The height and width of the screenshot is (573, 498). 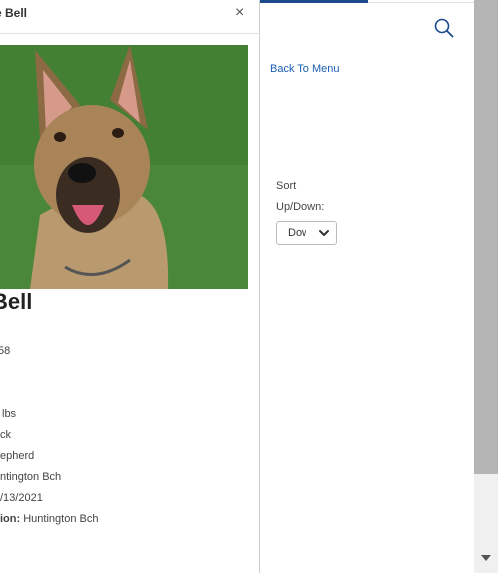 What do you see at coordinates (9, 414) in the screenshot?
I see `pet-weight-value: lbs` at bounding box center [9, 414].